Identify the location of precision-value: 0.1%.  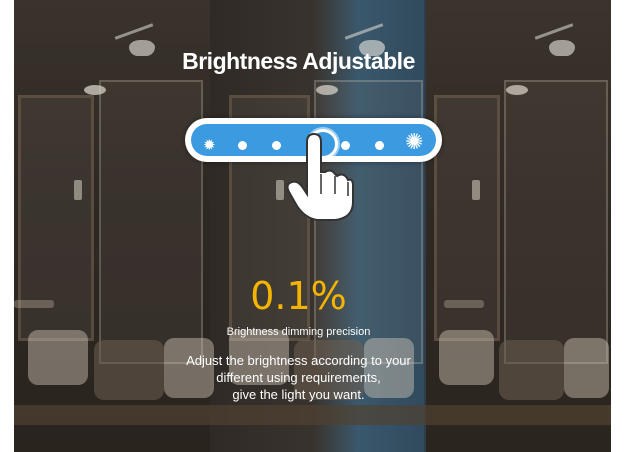
(298, 296).